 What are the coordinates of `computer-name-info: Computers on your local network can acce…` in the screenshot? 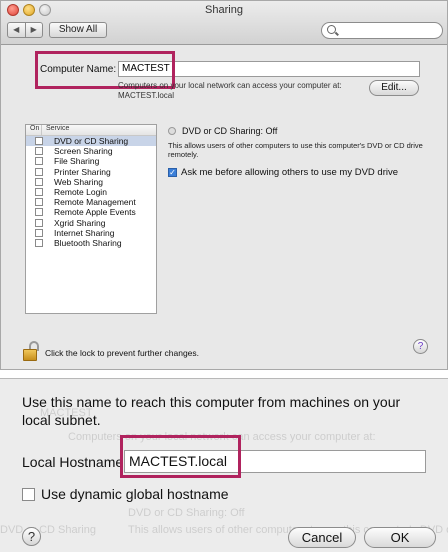 It's located at (238, 91).